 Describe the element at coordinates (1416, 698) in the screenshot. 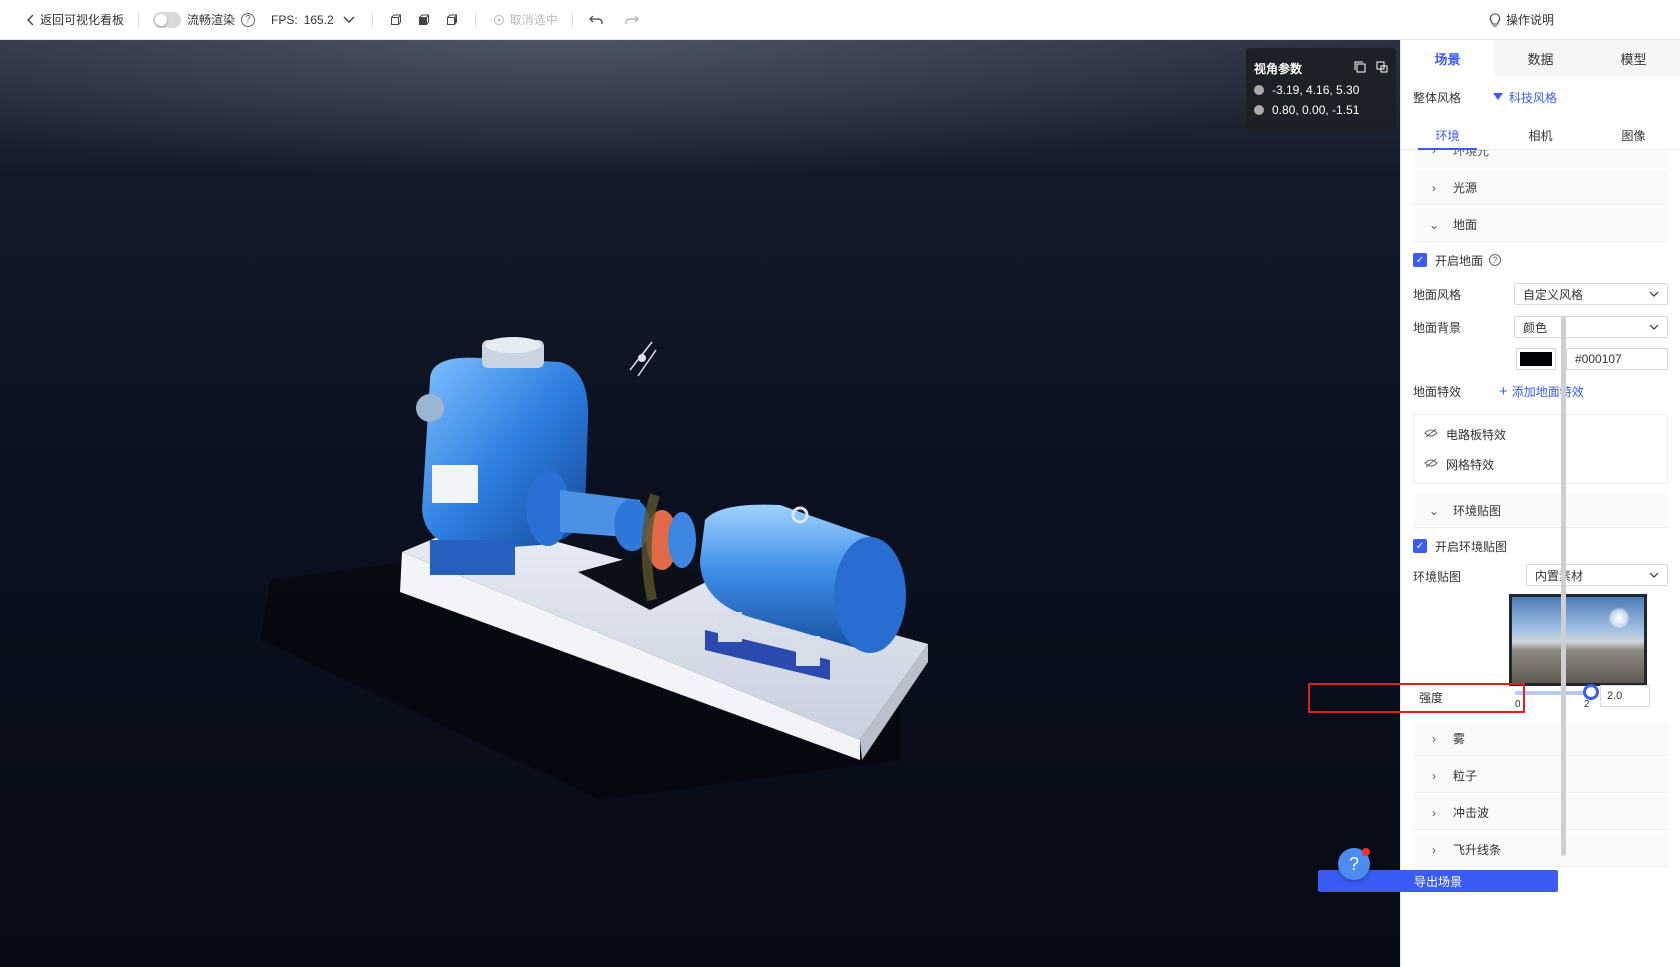

I see `intensity-highlight-box` at that location.